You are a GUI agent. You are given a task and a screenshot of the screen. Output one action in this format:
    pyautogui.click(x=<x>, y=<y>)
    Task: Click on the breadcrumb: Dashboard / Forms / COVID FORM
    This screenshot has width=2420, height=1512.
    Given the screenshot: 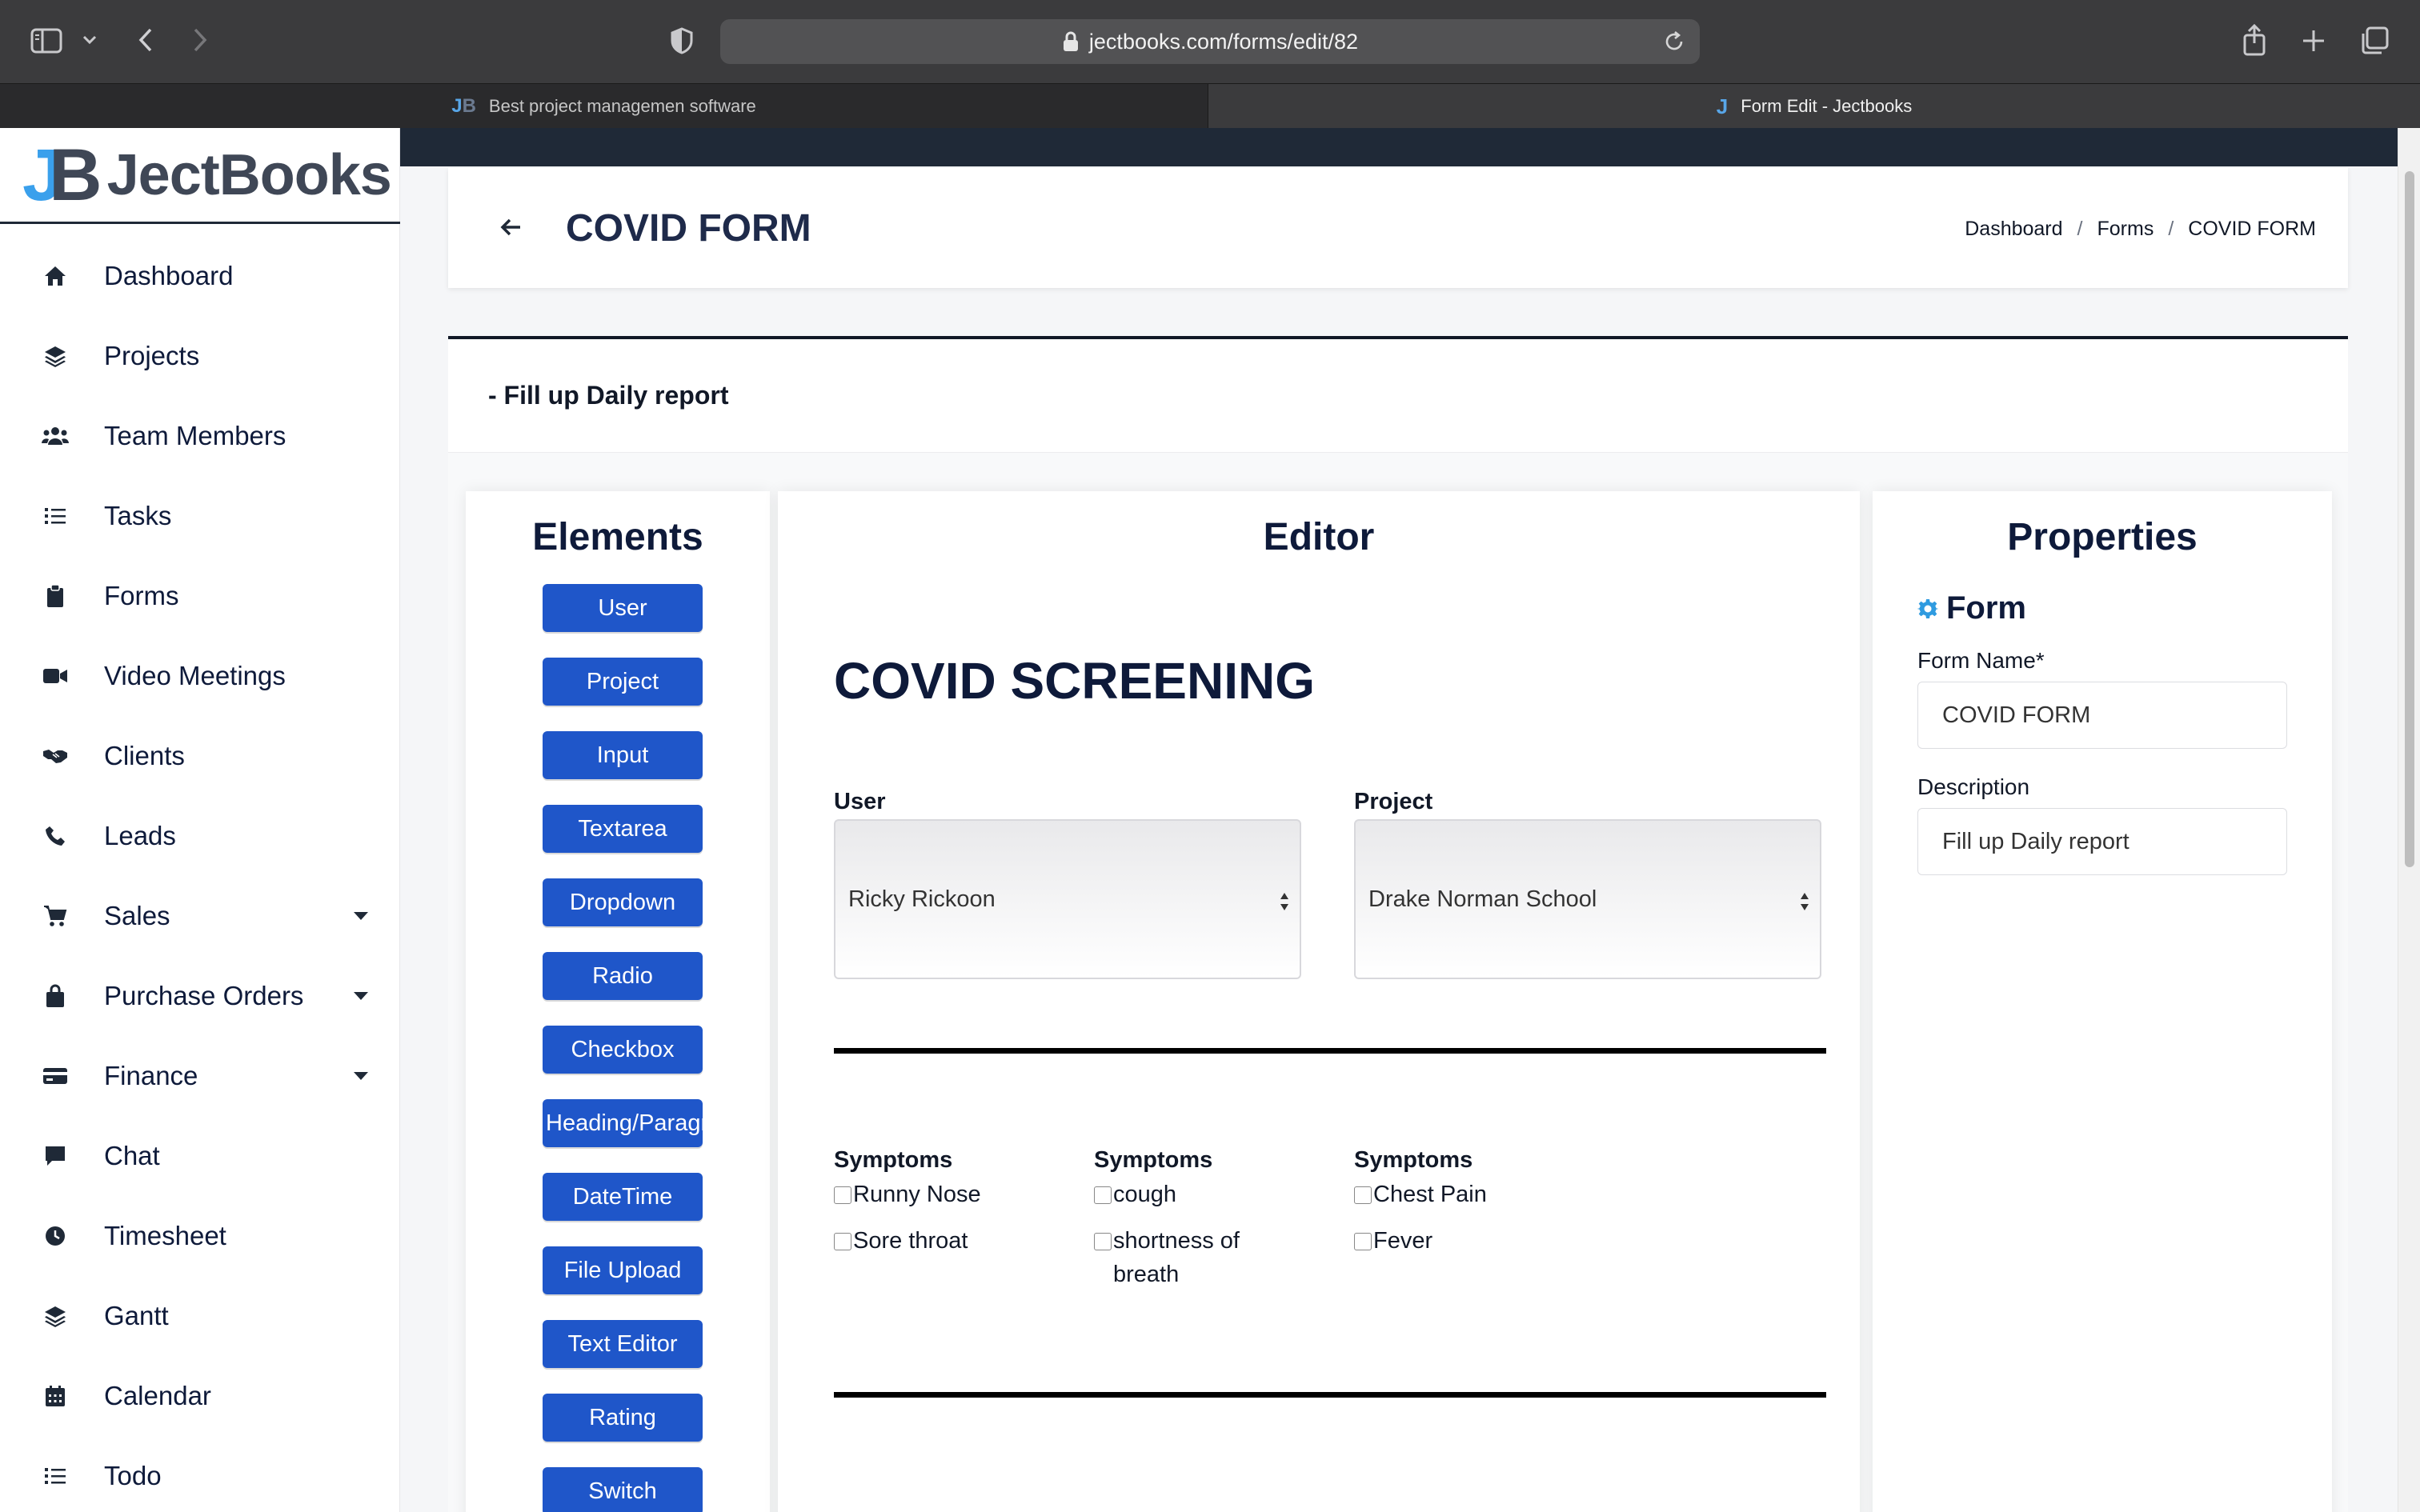 What is the action you would take?
    pyautogui.click(x=2140, y=229)
    